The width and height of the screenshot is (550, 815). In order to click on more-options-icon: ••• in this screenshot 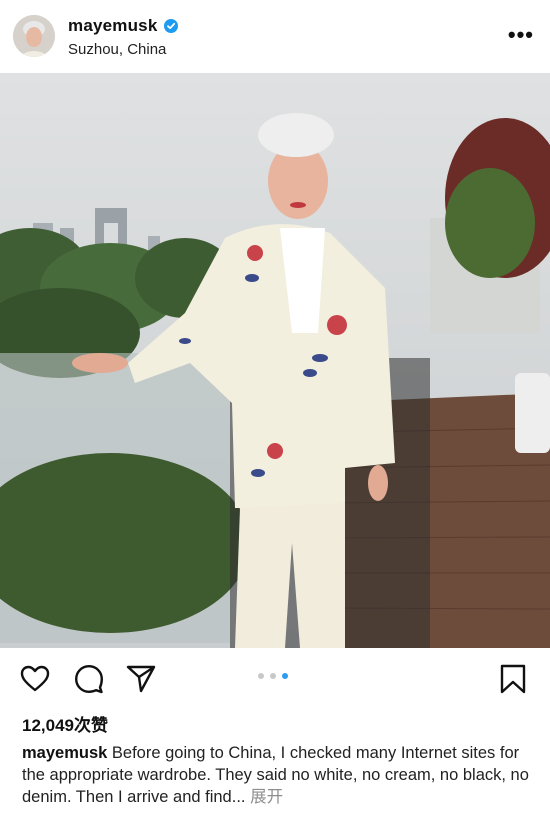, I will do `click(521, 35)`.